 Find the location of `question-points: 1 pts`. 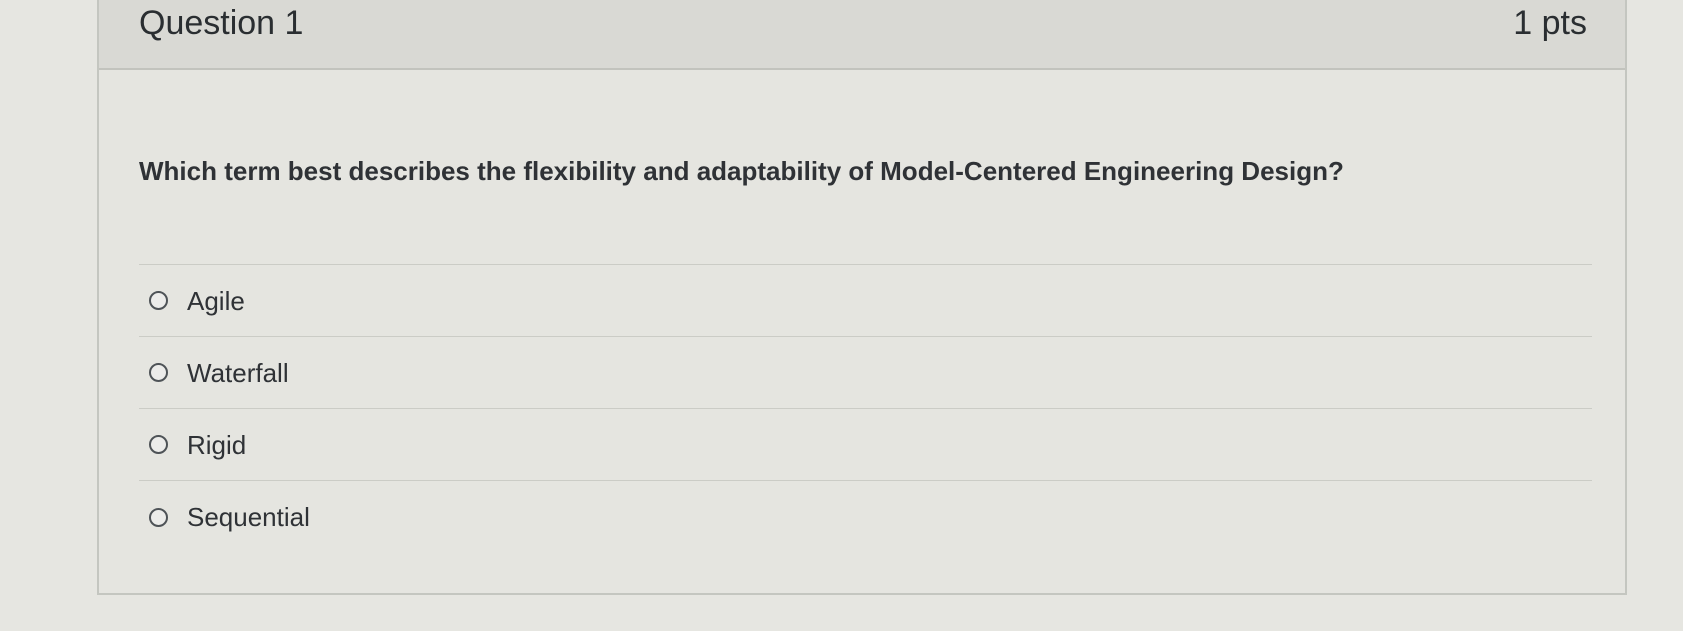

question-points: 1 pts is located at coordinates (1550, 23).